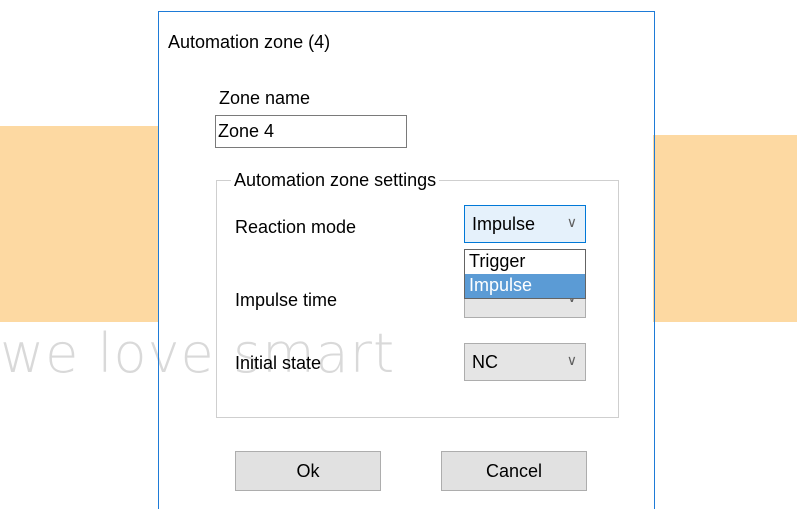 This screenshot has width=797, height=509. I want to click on dropdown-option-trigger: Trigger, so click(525, 262).